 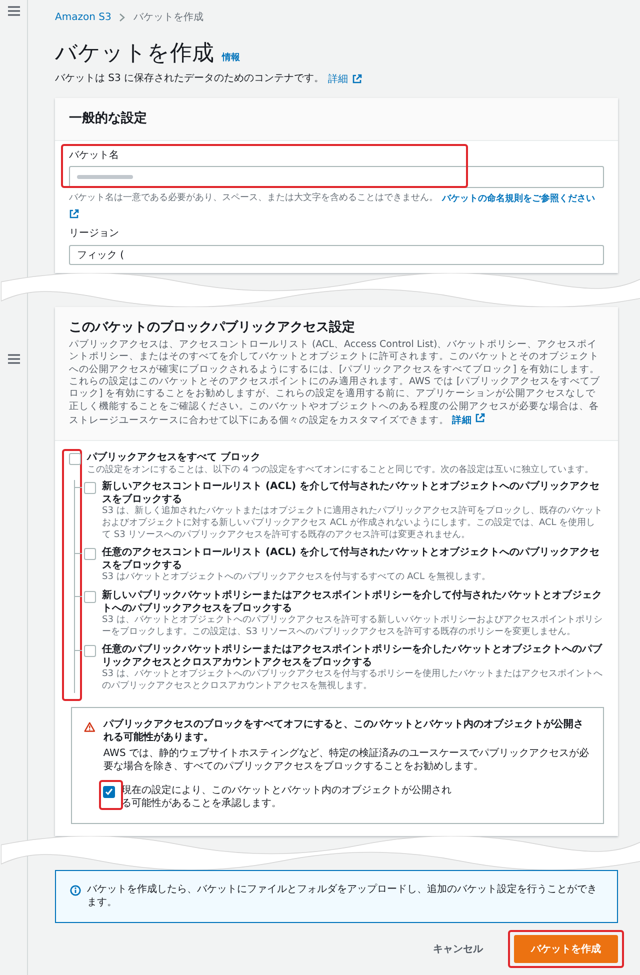 I want to click on option-title: 新しいアクセスコントロールリスト (ACL) を介して付与されたバケットとオブジェクトへのパブリックアクセスをブロックする, so click(x=351, y=493).